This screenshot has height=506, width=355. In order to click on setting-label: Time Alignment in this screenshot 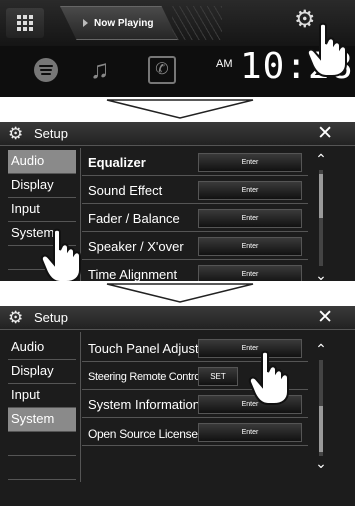, I will do `click(133, 274)`.